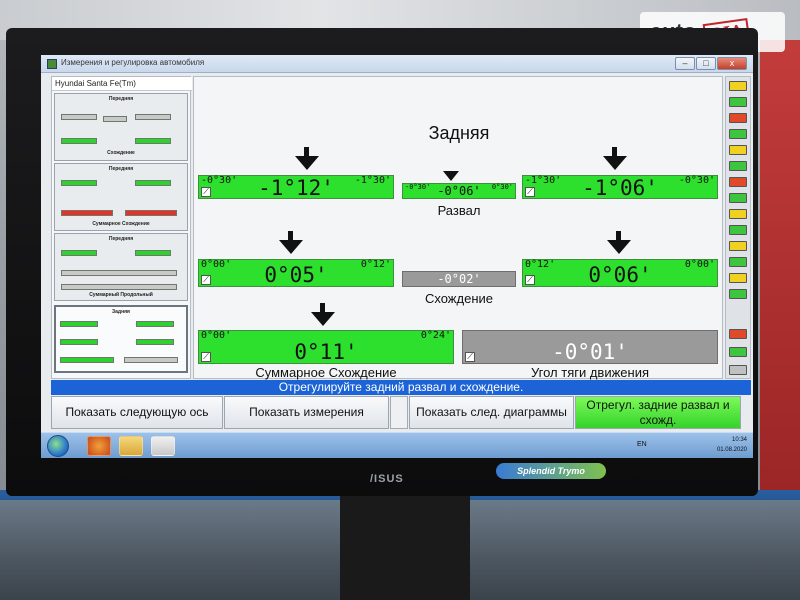 The width and height of the screenshot is (800, 600). Describe the element at coordinates (620, 273) in the screenshot. I see `toe-right-gauge: 0°12' 0°00' 0°06' ⟋` at that location.